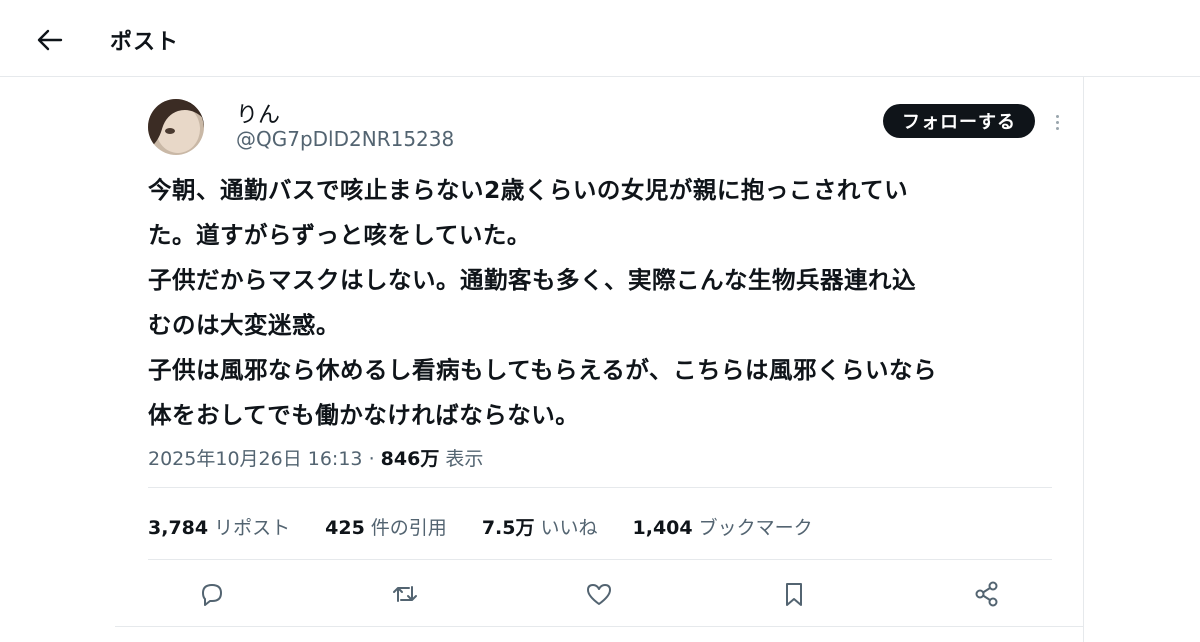  What do you see at coordinates (1083, 359) in the screenshot?
I see `column-border` at bounding box center [1083, 359].